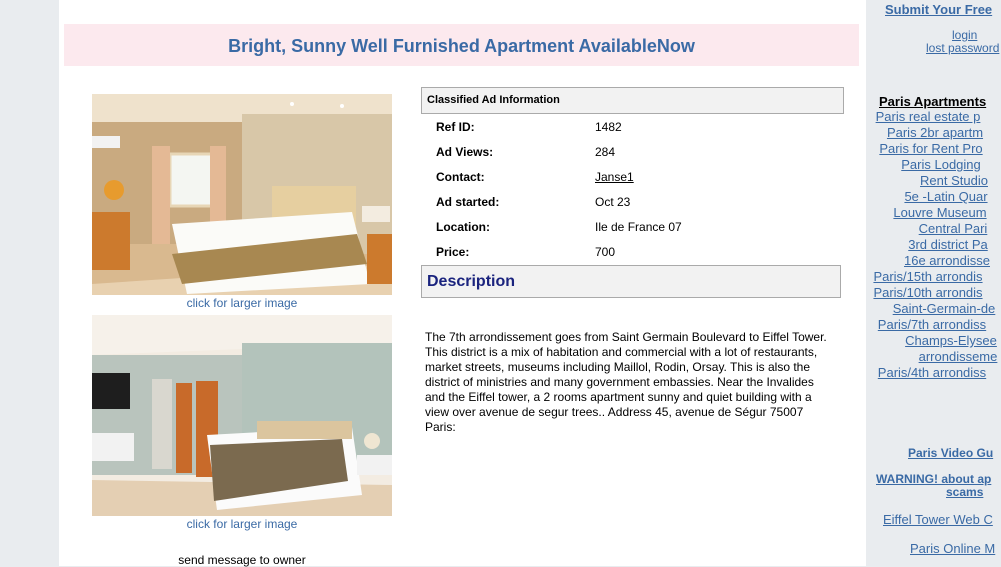  Describe the element at coordinates (455, 127) in the screenshot. I see `info-label: Ref ID:` at that location.